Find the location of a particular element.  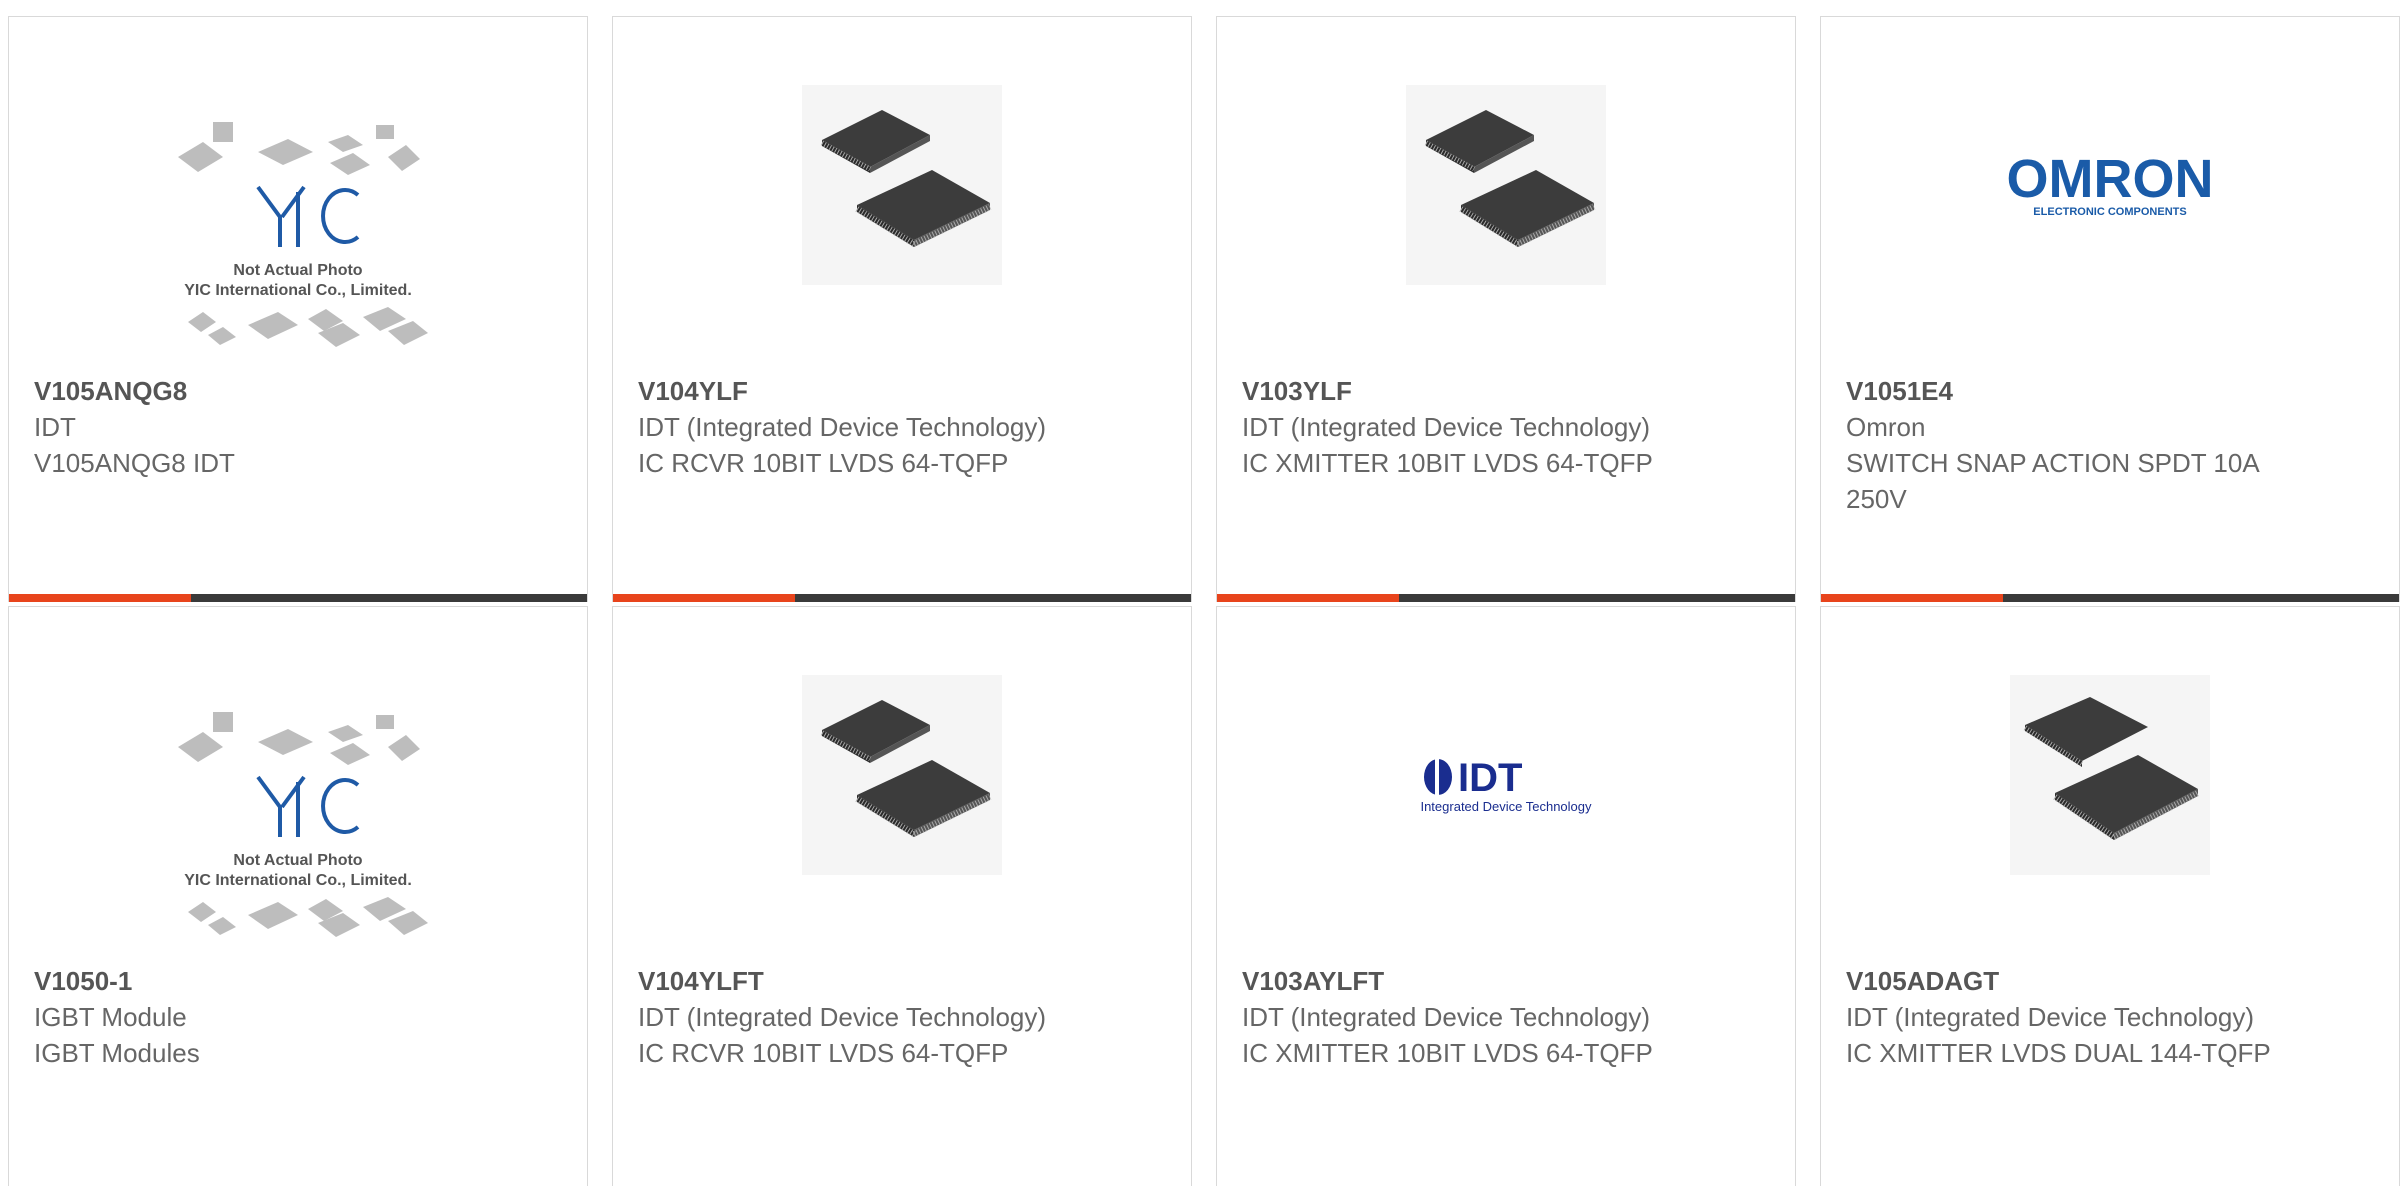

part-number: V103YLF is located at coordinates (1457, 391).